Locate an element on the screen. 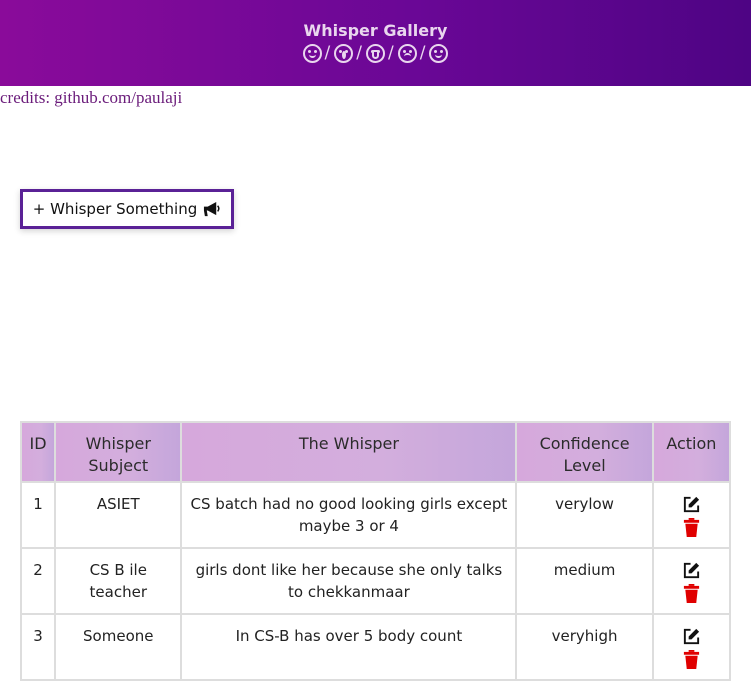 Image resolution: width=754 pixels, height=681 pixels. laughing-emoji-icon is located at coordinates (312, 53).